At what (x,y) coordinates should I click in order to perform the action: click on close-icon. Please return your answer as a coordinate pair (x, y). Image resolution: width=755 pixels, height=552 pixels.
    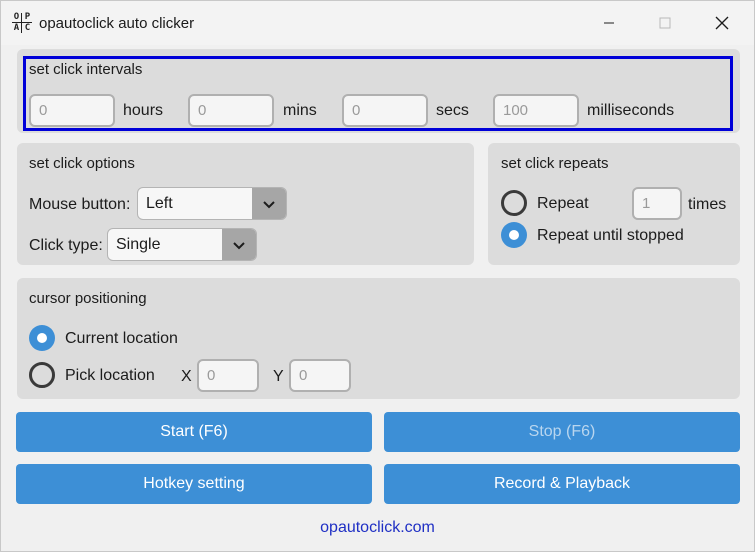
    Looking at the image, I should click on (722, 23).